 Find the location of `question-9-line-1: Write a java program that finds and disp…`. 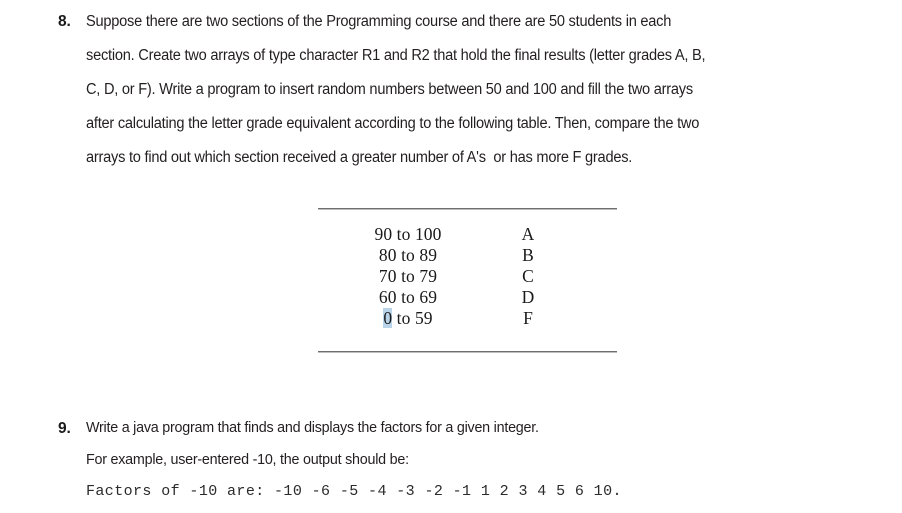

question-9-line-1: Write a java program that finds and disp… is located at coordinates (312, 427).